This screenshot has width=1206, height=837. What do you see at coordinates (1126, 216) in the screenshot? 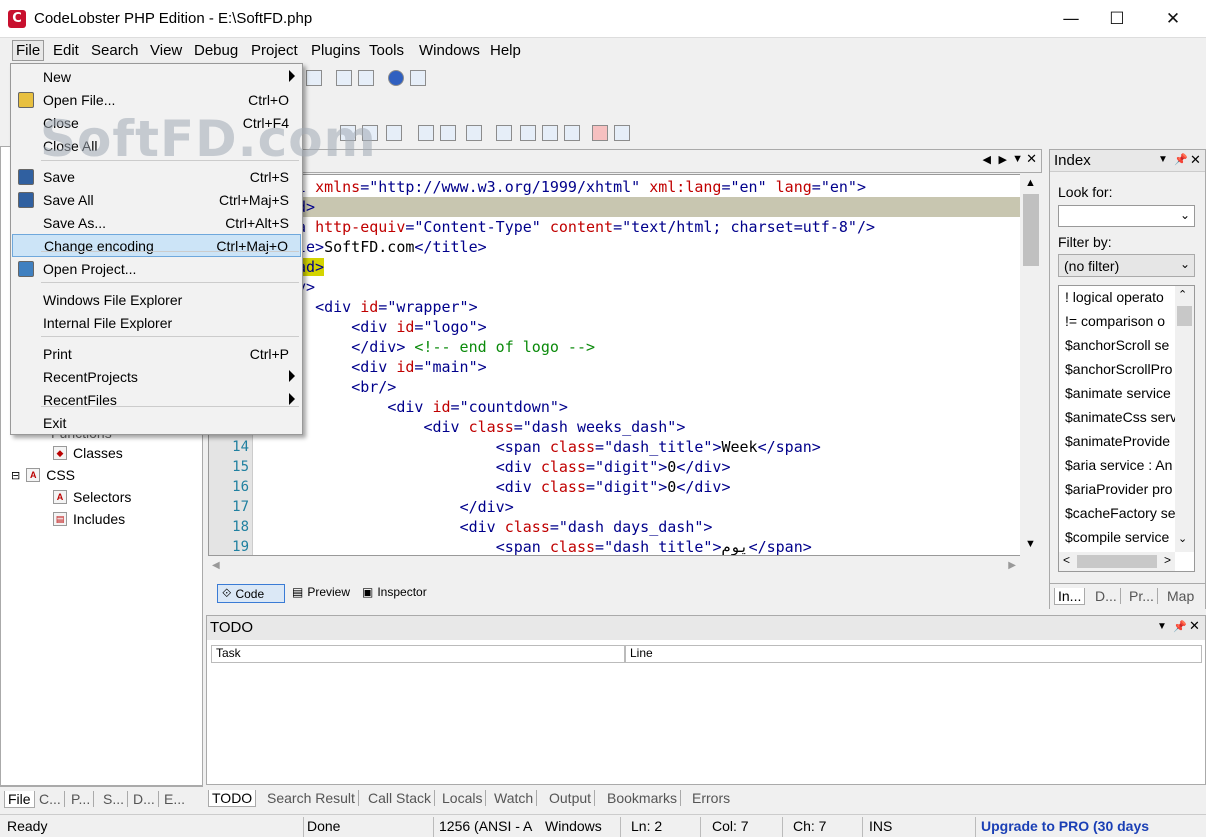
I see `look-for-input: ⌄` at bounding box center [1126, 216].